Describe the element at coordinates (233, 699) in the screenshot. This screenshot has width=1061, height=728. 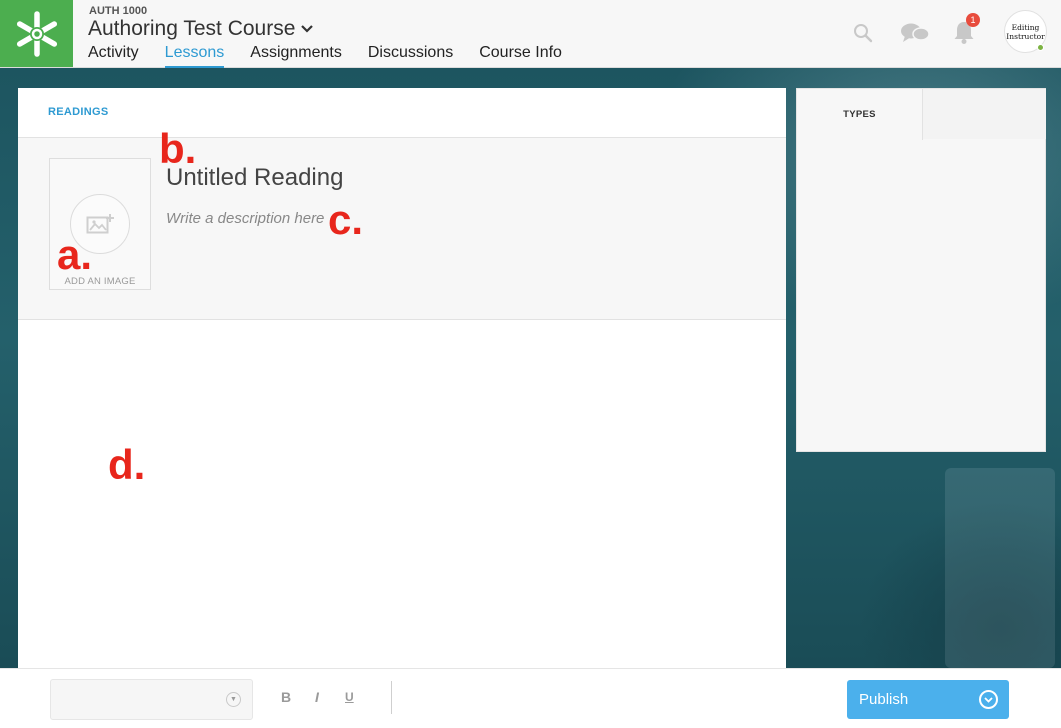
I see `chevron-down-icon: ▼` at that location.